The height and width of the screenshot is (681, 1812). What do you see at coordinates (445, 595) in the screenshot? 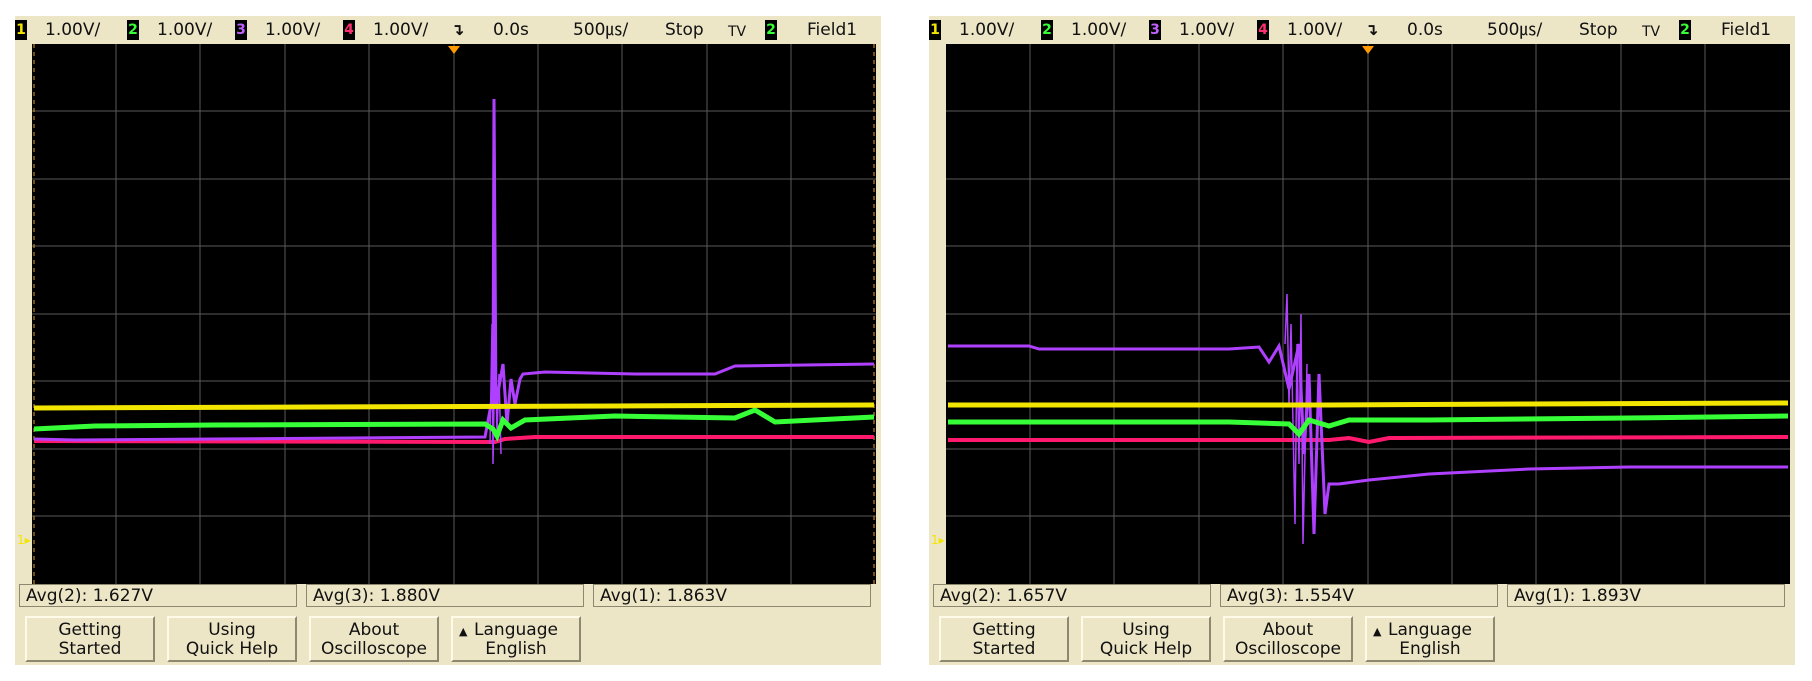
I see `measurement-avg-3: Avg(3): 1.880V` at bounding box center [445, 595].